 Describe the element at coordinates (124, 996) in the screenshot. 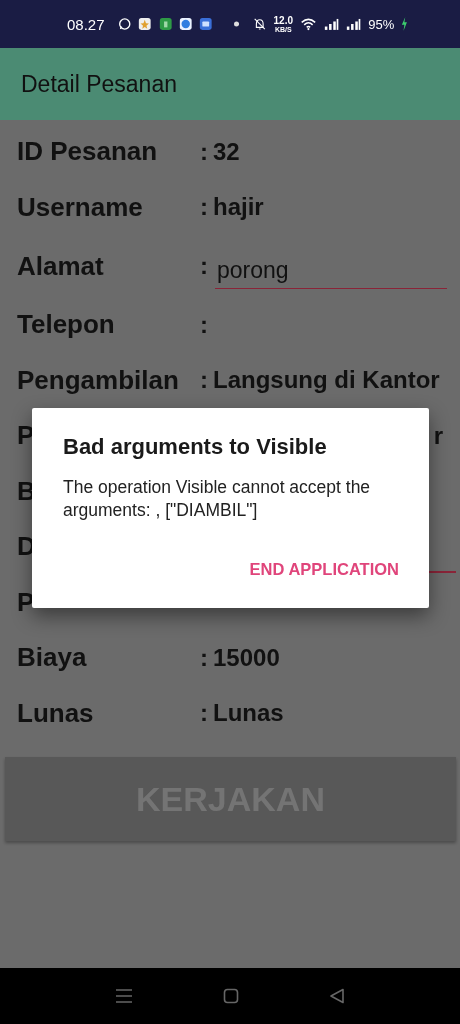

I see `menu-icon` at that location.